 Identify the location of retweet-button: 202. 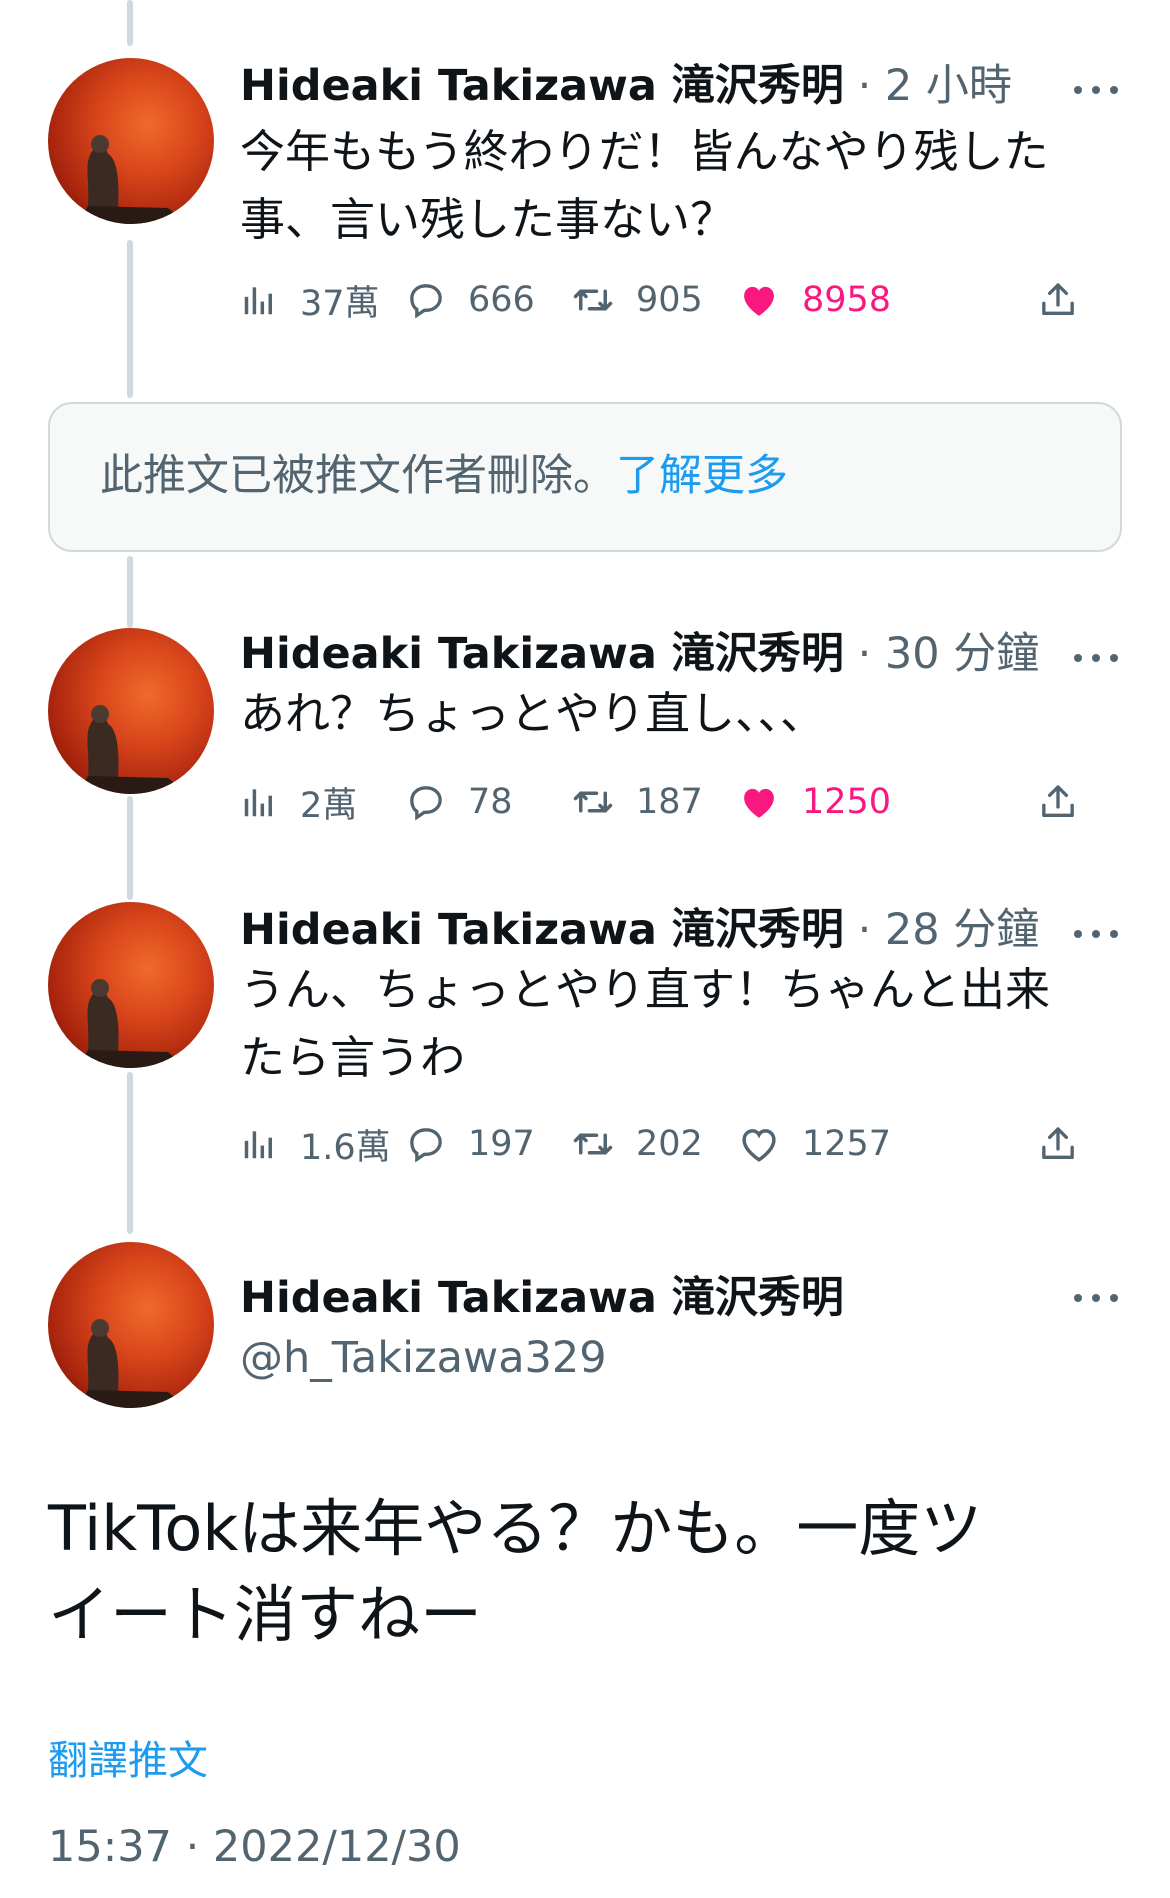
(637, 1144).